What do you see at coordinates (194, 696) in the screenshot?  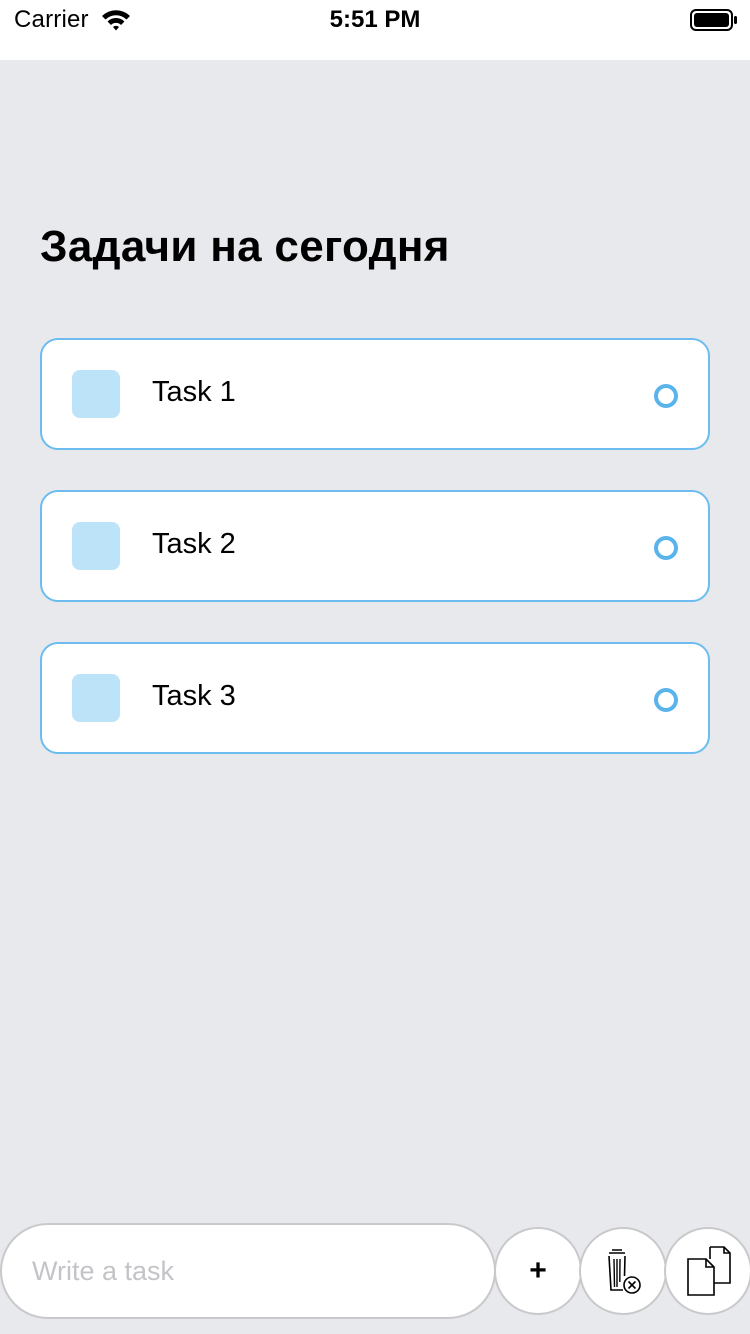 I see `task-label: Task 3` at bounding box center [194, 696].